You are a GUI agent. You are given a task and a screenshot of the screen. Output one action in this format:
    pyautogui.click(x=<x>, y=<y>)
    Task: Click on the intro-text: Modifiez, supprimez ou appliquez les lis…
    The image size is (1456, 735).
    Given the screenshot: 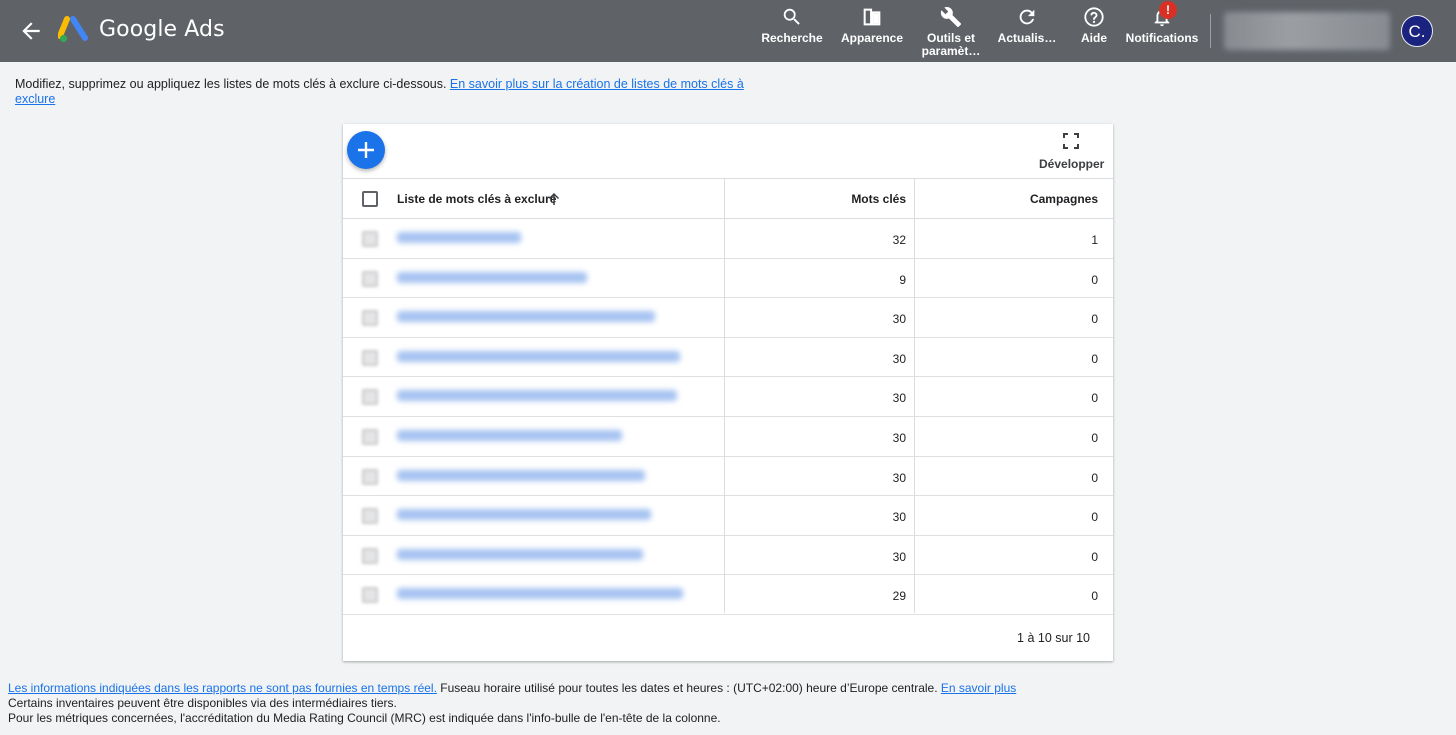 What is the action you would take?
    pyautogui.click(x=395, y=92)
    